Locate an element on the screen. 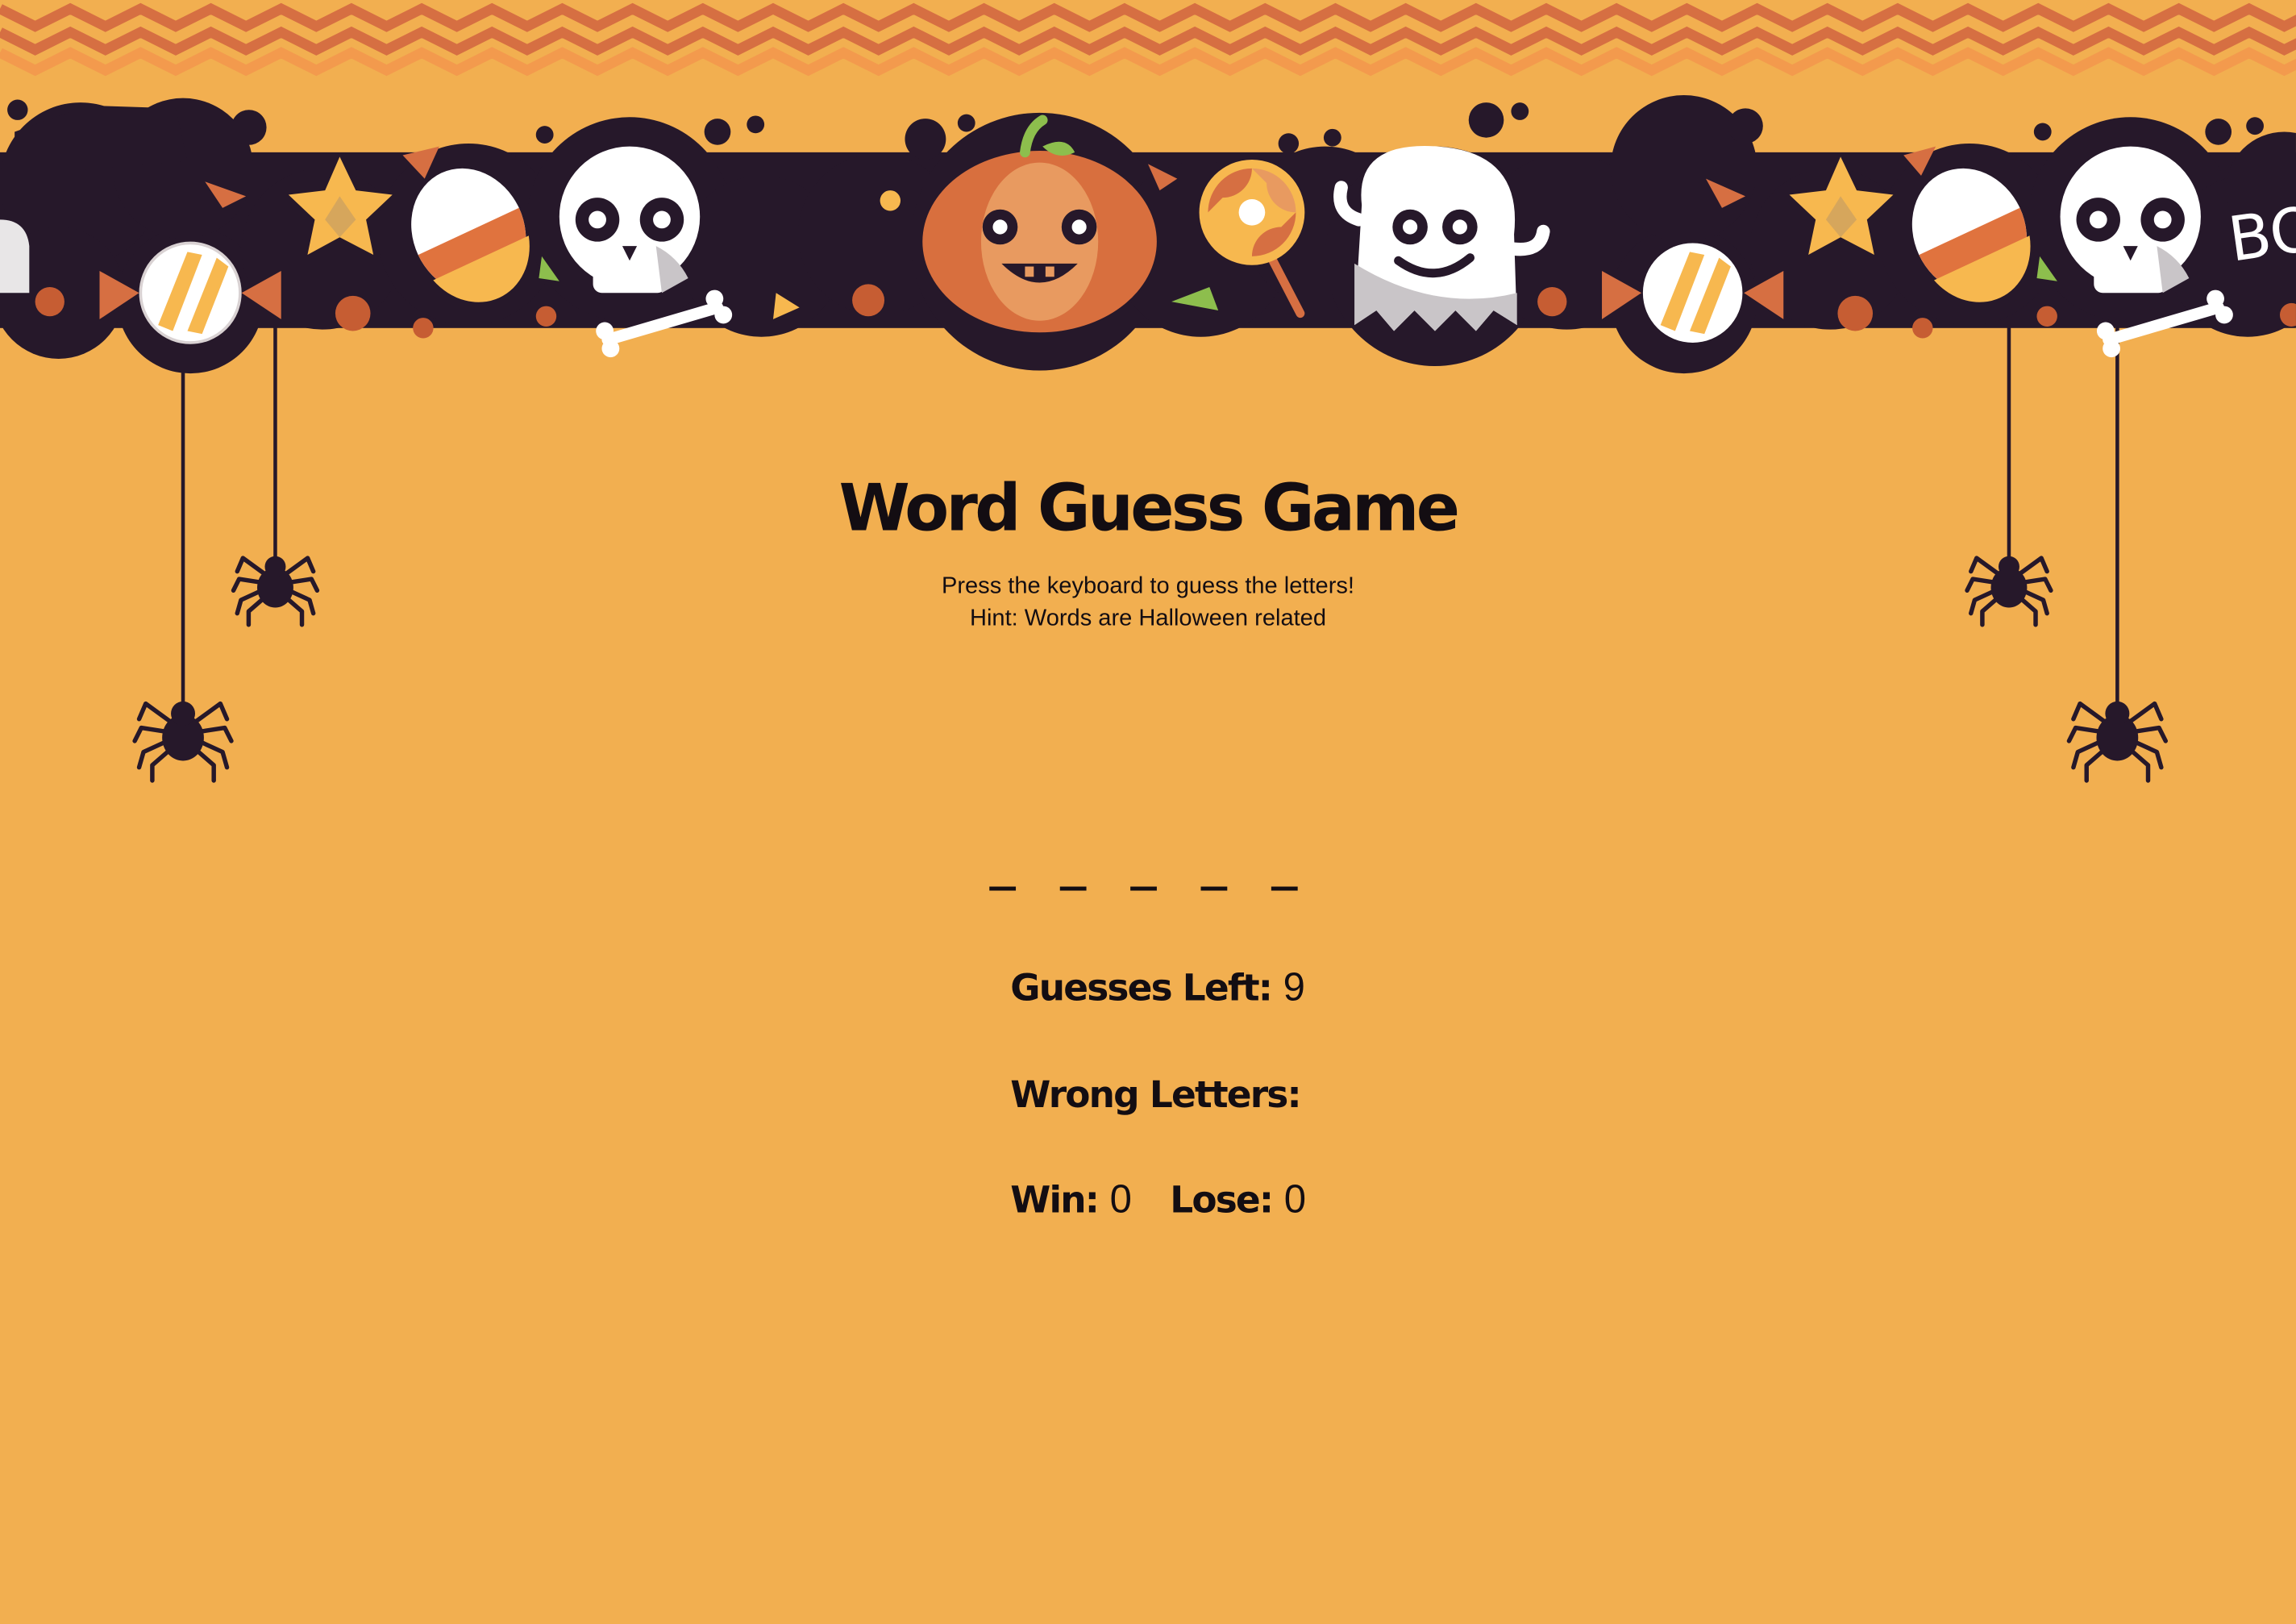 The width and height of the screenshot is (2296, 1624). lose-count: 0 is located at coordinates (1295, 1199).